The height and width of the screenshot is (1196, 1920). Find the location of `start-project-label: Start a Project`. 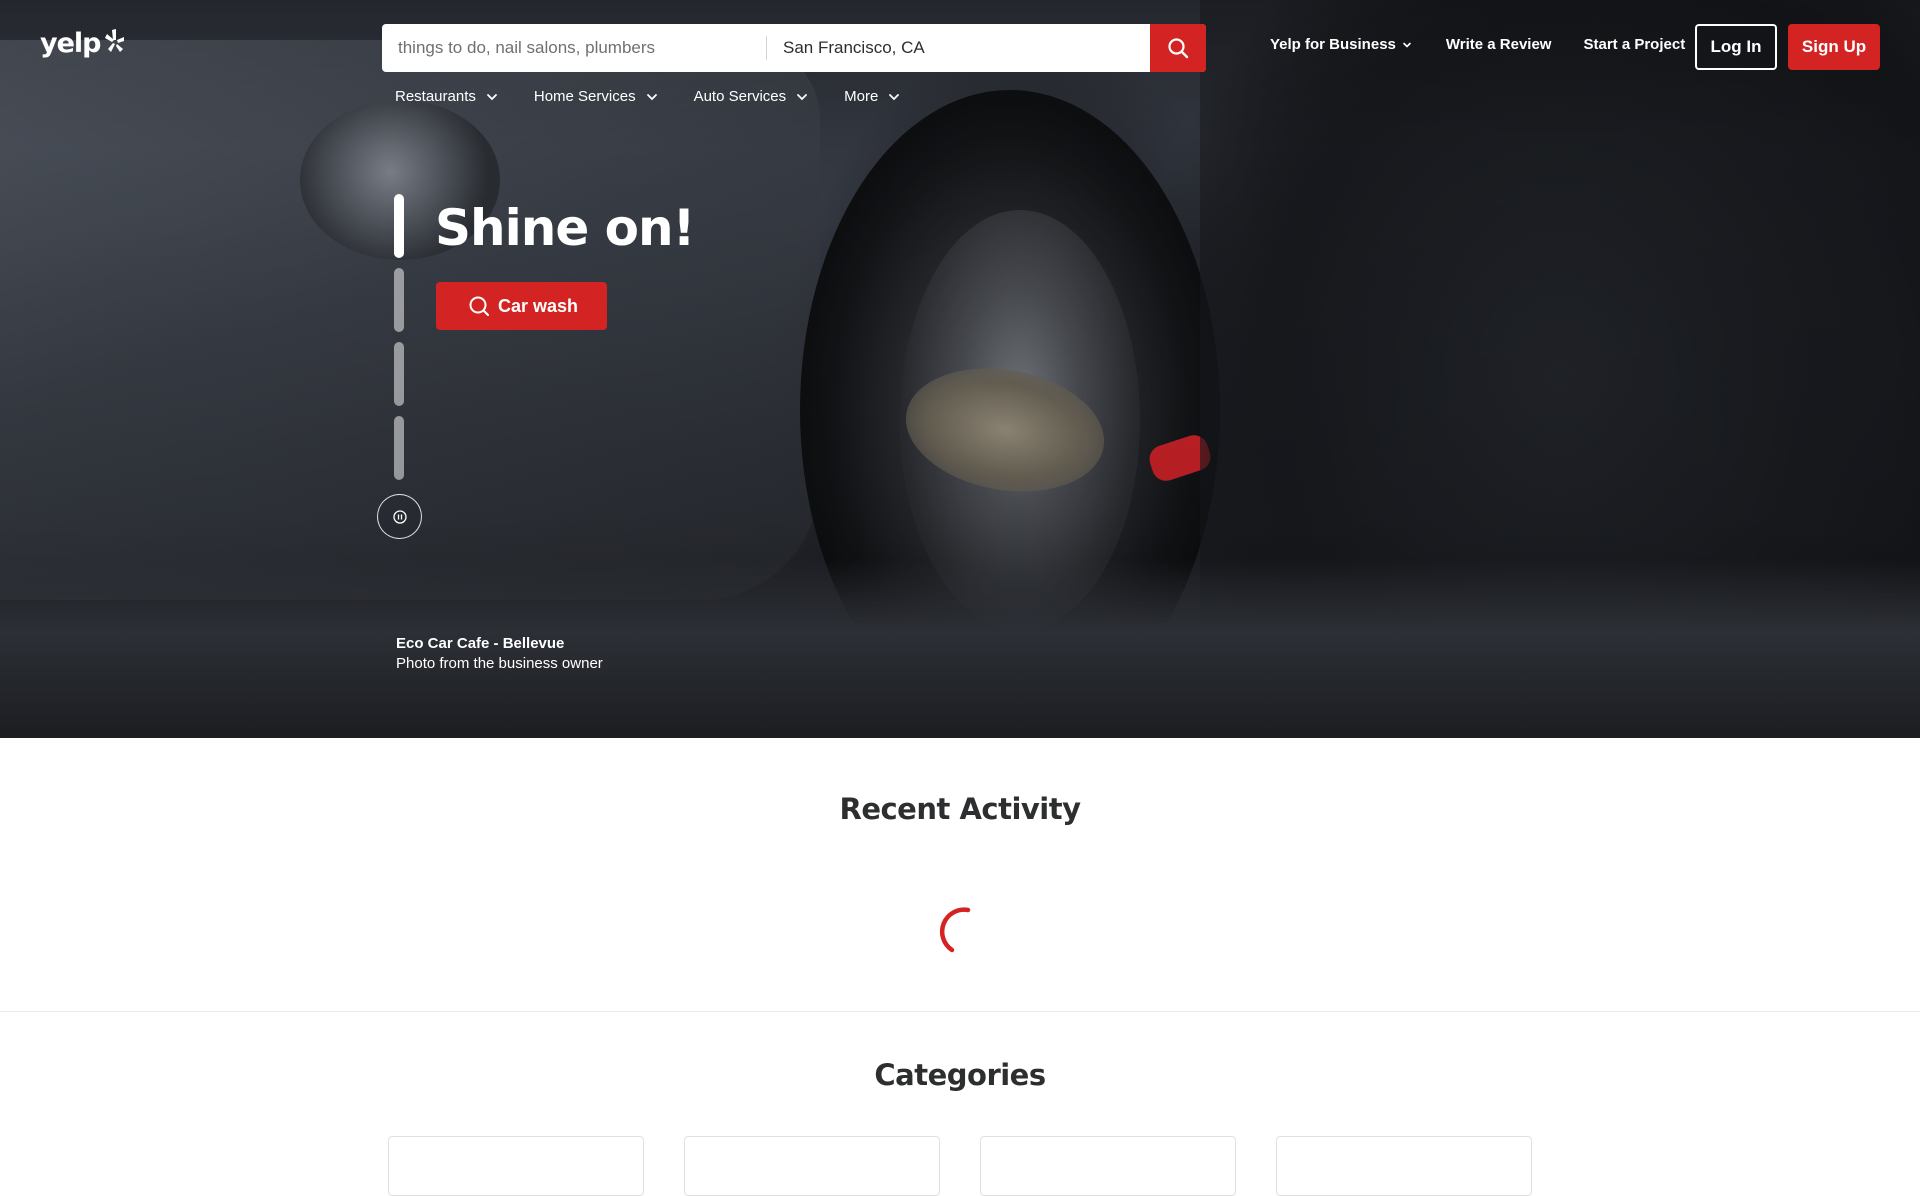

start-project-label: Start a Project is located at coordinates (1634, 44).